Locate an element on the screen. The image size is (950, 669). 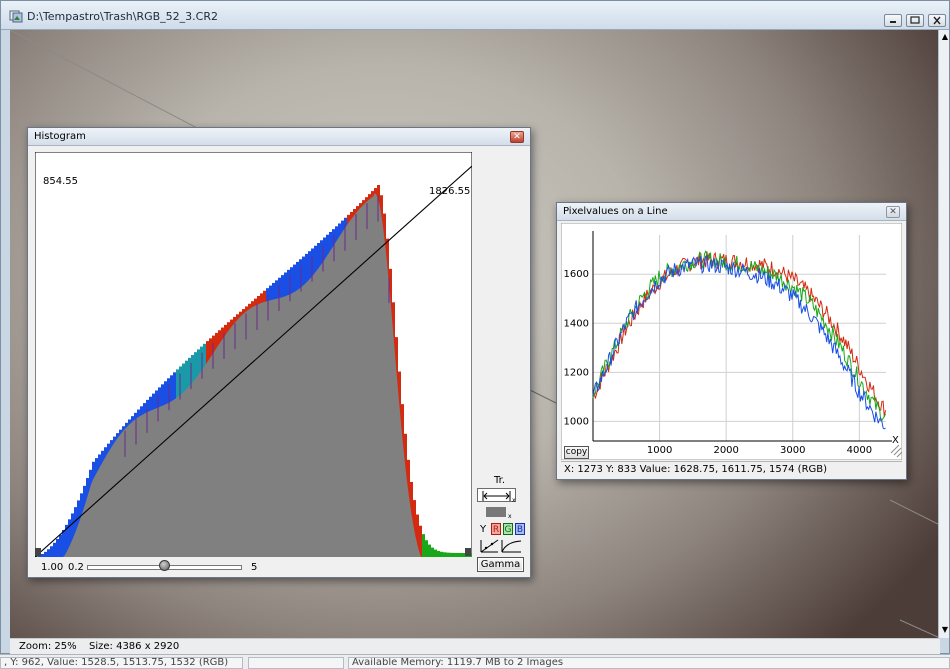
close-window-button is located at coordinates (937, 20).